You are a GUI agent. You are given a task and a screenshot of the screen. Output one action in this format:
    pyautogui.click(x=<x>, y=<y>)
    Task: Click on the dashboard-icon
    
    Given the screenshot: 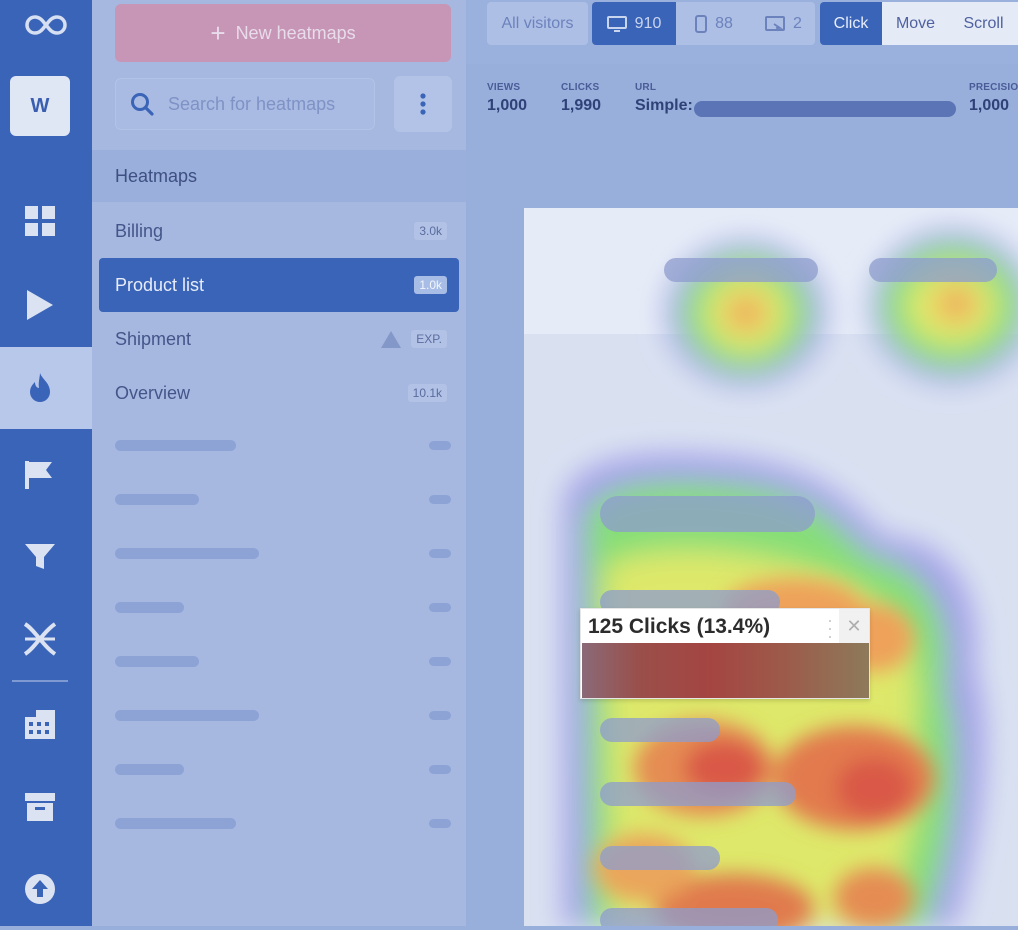 What is the action you would take?
    pyautogui.click(x=40, y=221)
    